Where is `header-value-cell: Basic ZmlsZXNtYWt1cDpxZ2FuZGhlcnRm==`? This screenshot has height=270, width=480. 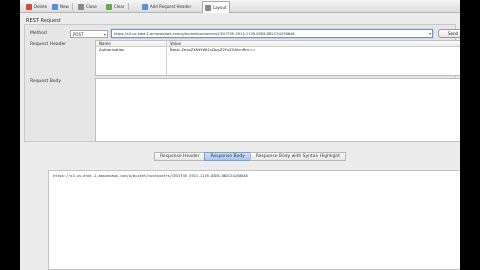
header-value-cell: Basic ZmlsZXNtYWt1cDpxZ2FuZGhlcnRm== is located at coordinates (212, 50).